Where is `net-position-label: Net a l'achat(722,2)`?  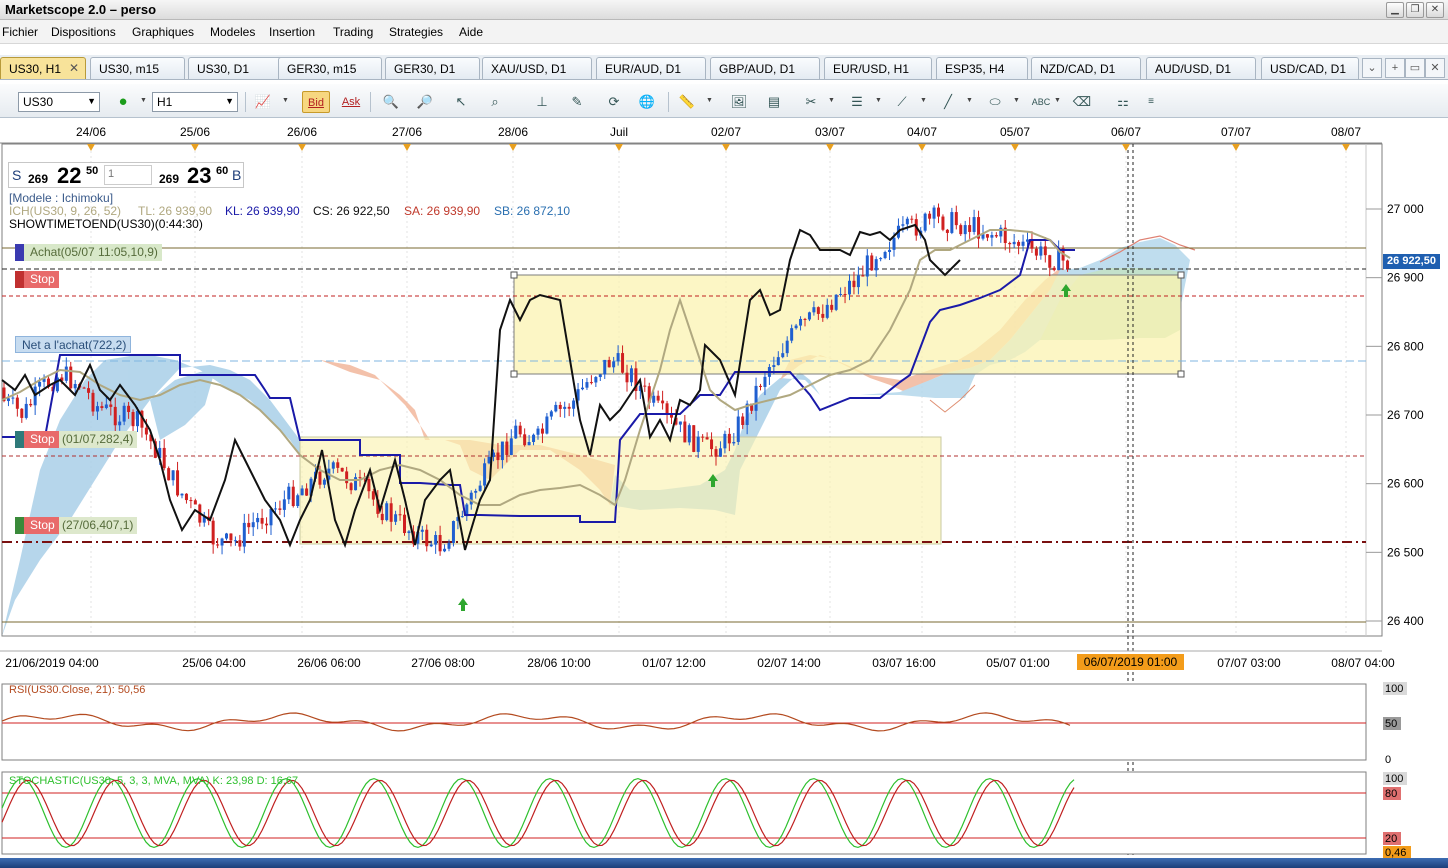
net-position-label: Net a l'achat(722,2) is located at coordinates (73, 344).